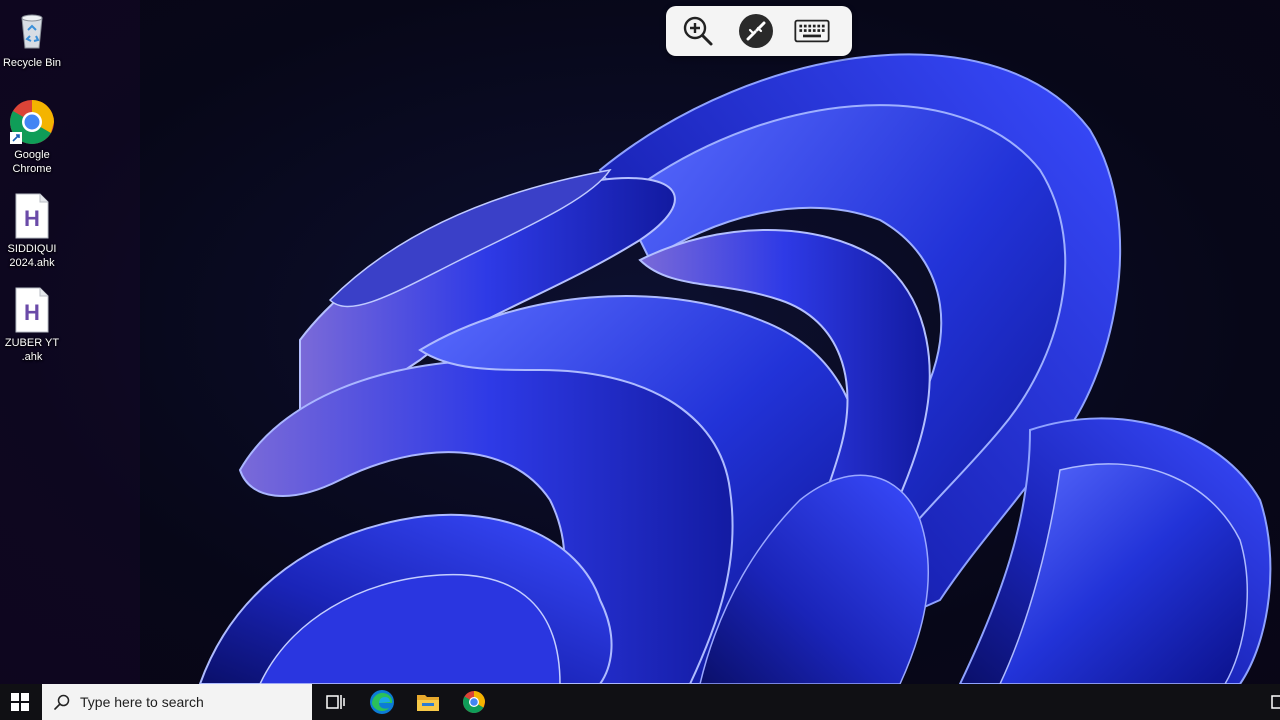  What do you see at coordinates (32, 63) in the screenshot?
I see `desktop-icon-label: Recycle Bin` at bounding box center [32, 63].